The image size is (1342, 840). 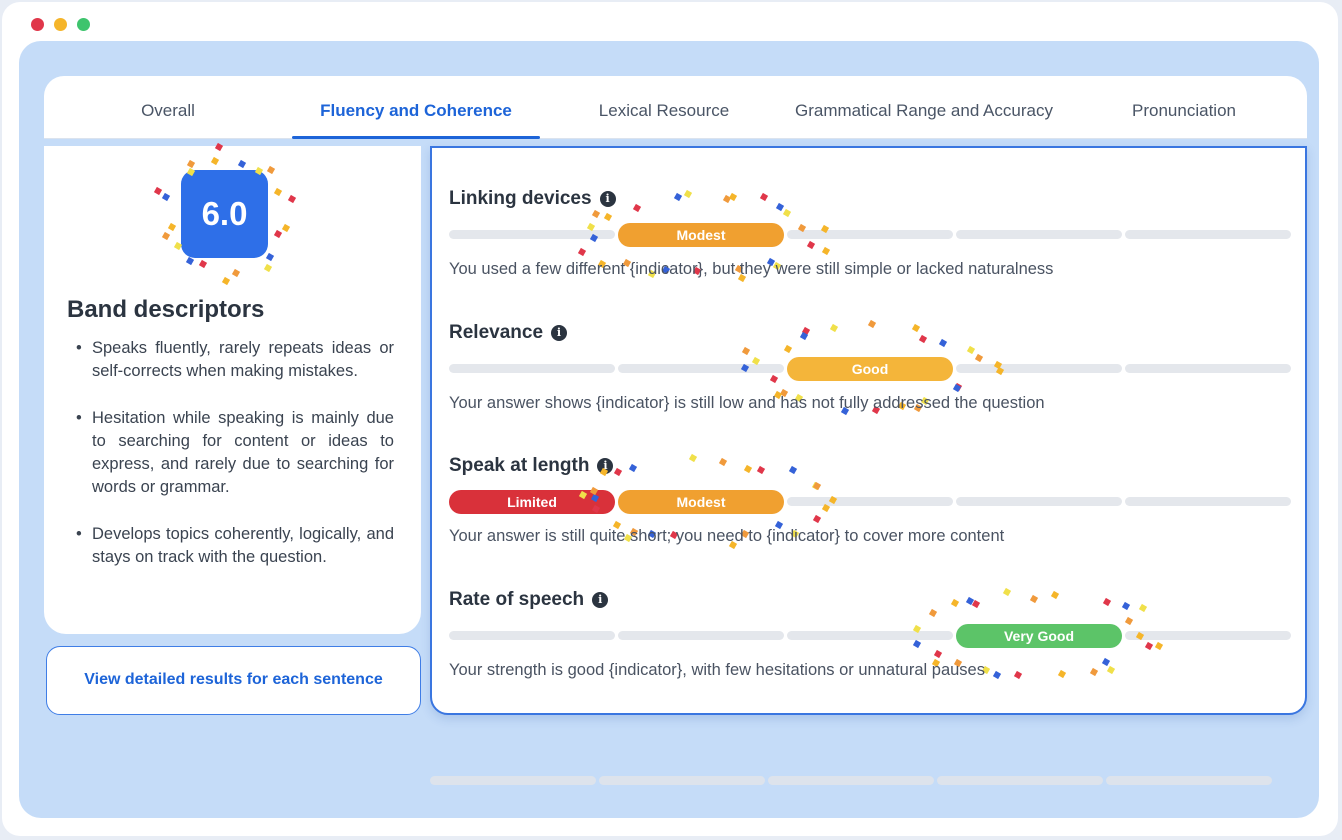 What do you see at coordinates (37, 24) in the screenshot?
I see `window-close-dot` at bounding box center [37, 24].